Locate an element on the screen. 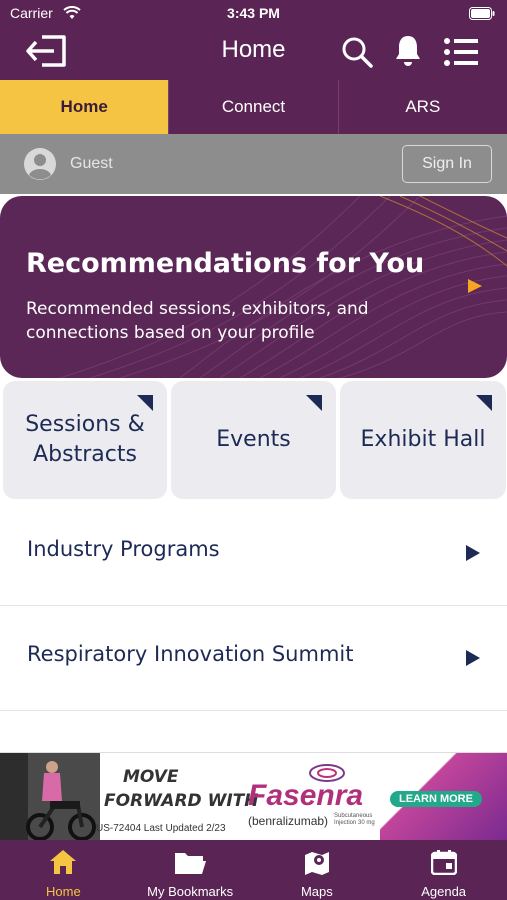 Image resolution: width=507 pixels, height=900 pixels. tile-exhibit-hall: Exhibit Hall is located at coordinates (423, 440).